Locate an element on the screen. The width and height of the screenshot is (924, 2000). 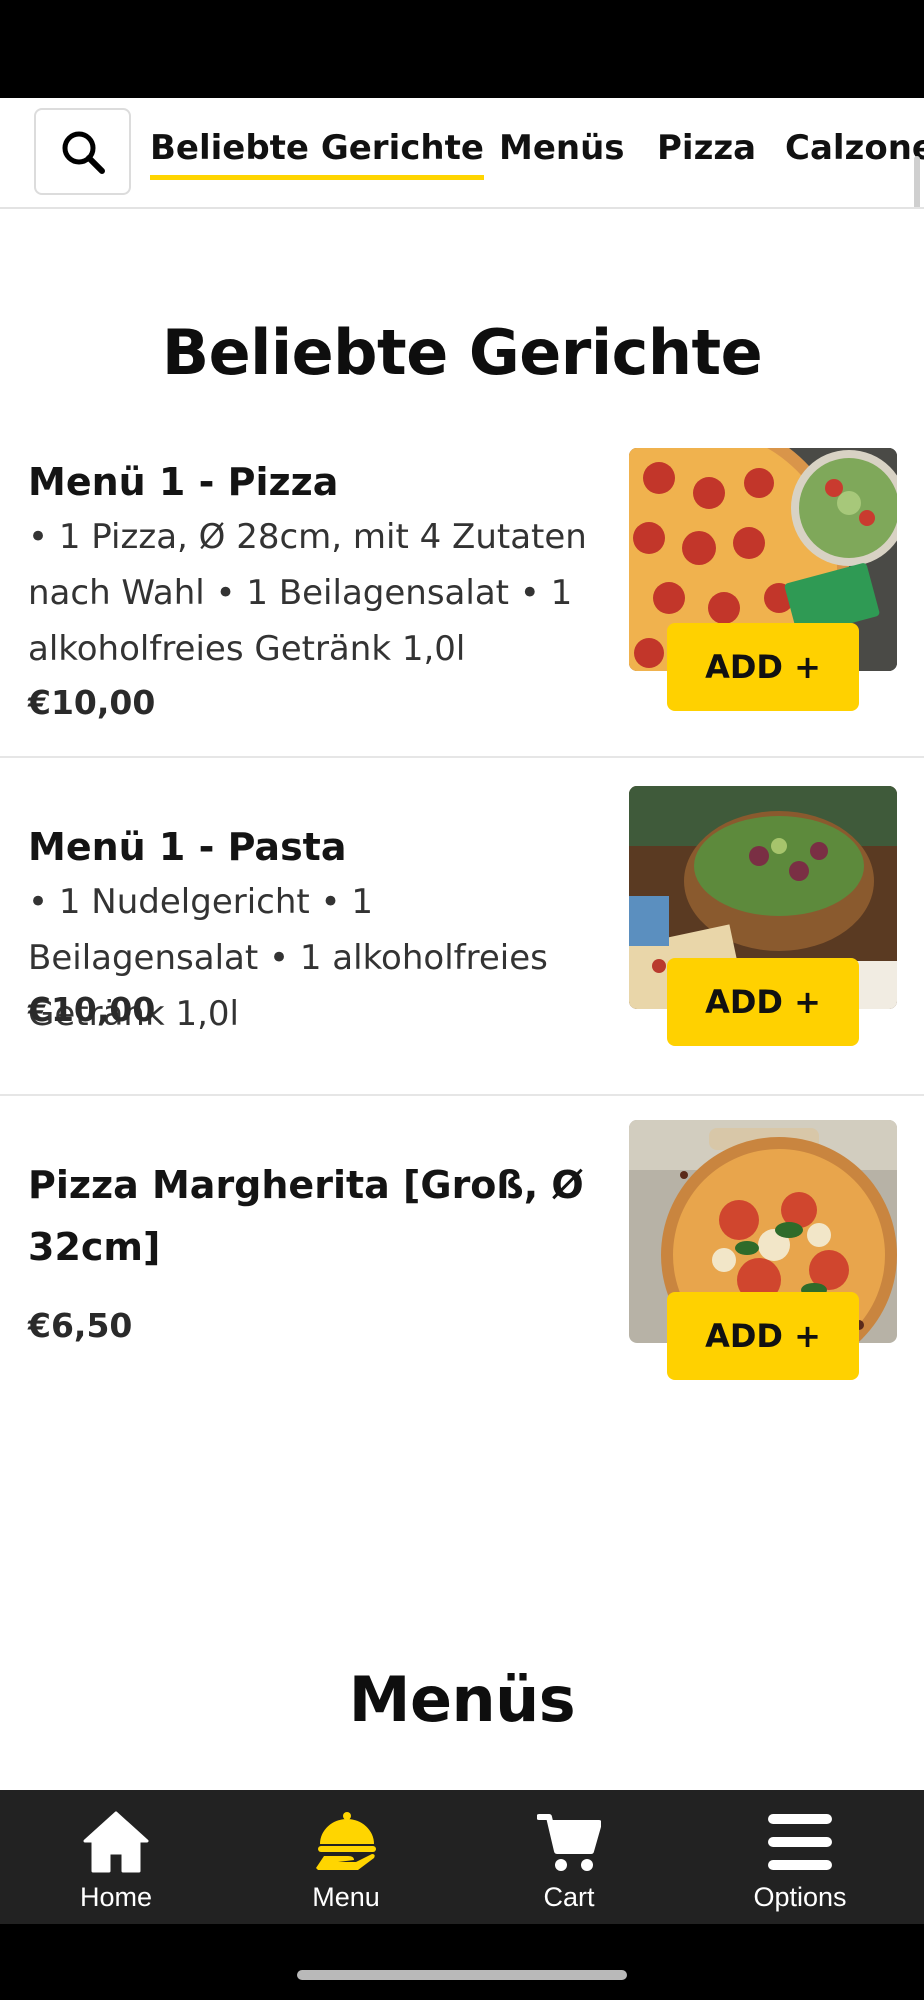
tab-label: Menu is located at coordinates (346, 1897).